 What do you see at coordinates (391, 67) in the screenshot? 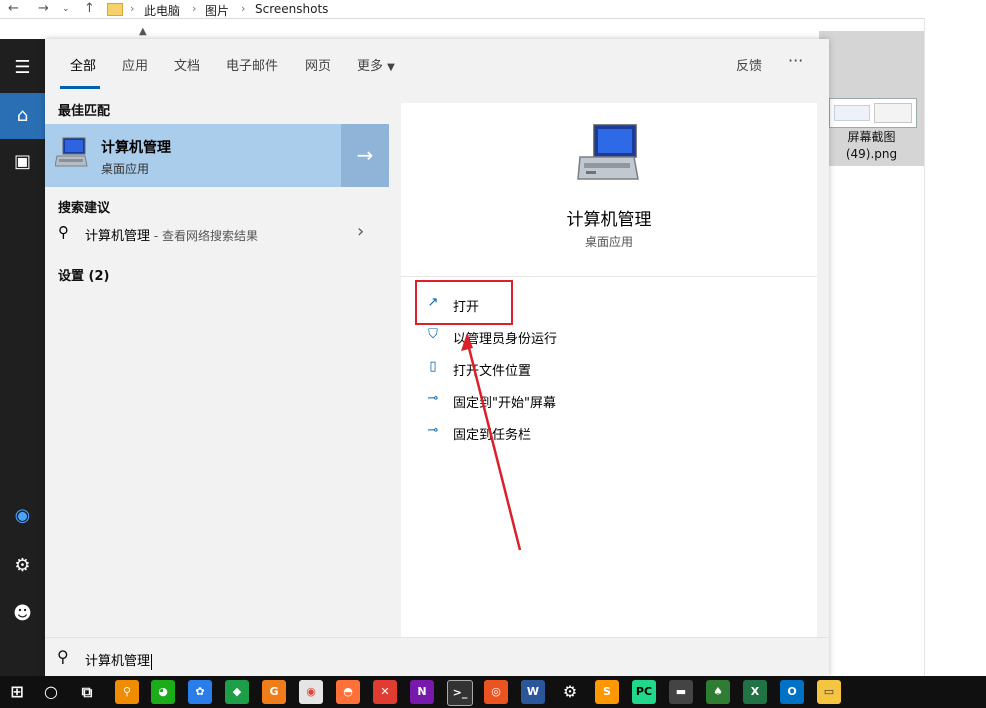
I see `dropdown-caret-icon: ▼` at bounding box center [391, 67].